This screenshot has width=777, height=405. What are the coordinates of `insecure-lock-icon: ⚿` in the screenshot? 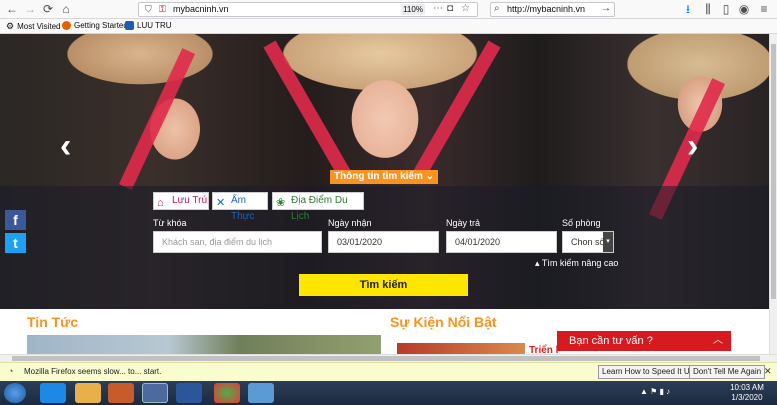 It's located at (162, 9).